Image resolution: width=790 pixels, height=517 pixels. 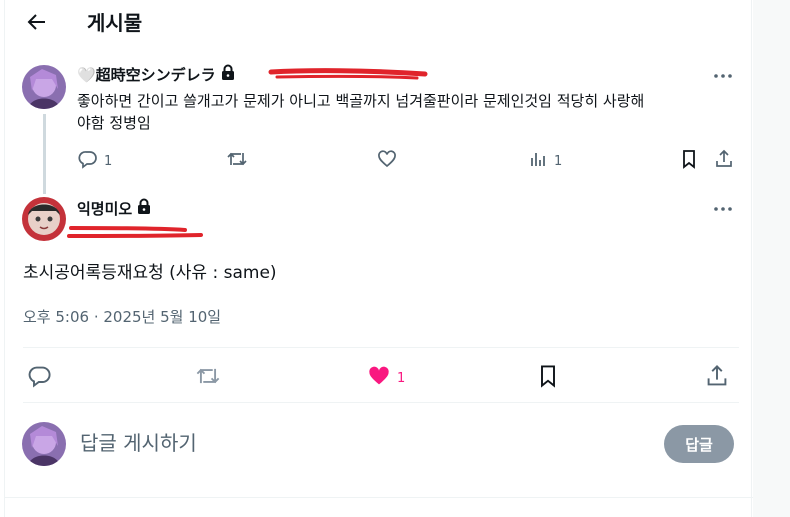 I want to click on thread-line, so click(x=44, y=154).